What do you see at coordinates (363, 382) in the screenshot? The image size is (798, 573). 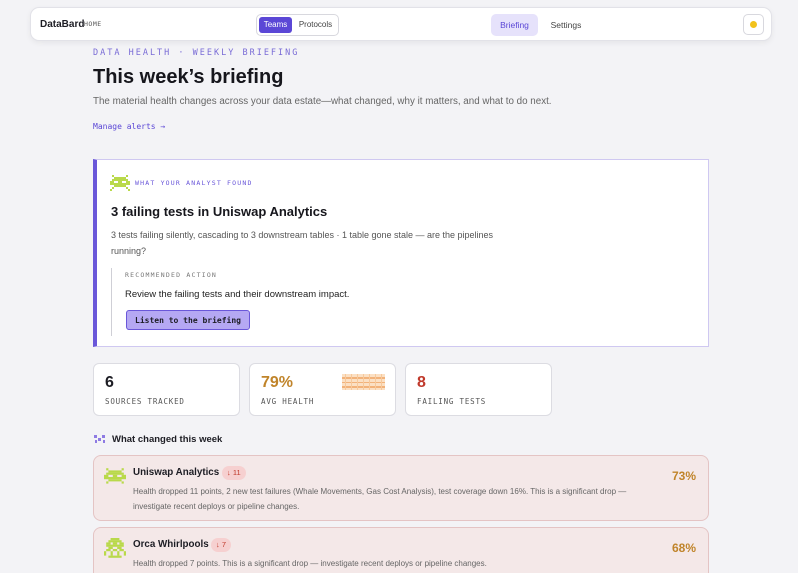 I see `health-pattern-icon` at bounding box center [363, 382].